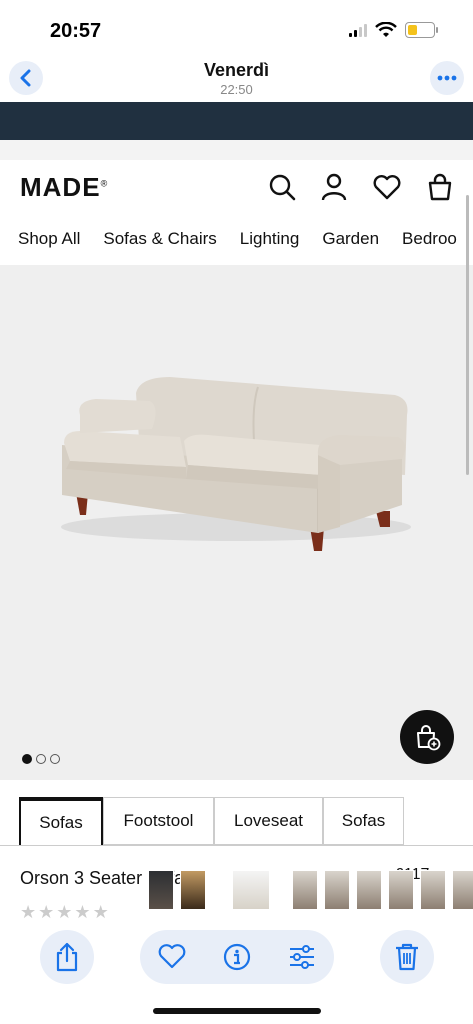  I want to click on search-icon, so click(282, 187).